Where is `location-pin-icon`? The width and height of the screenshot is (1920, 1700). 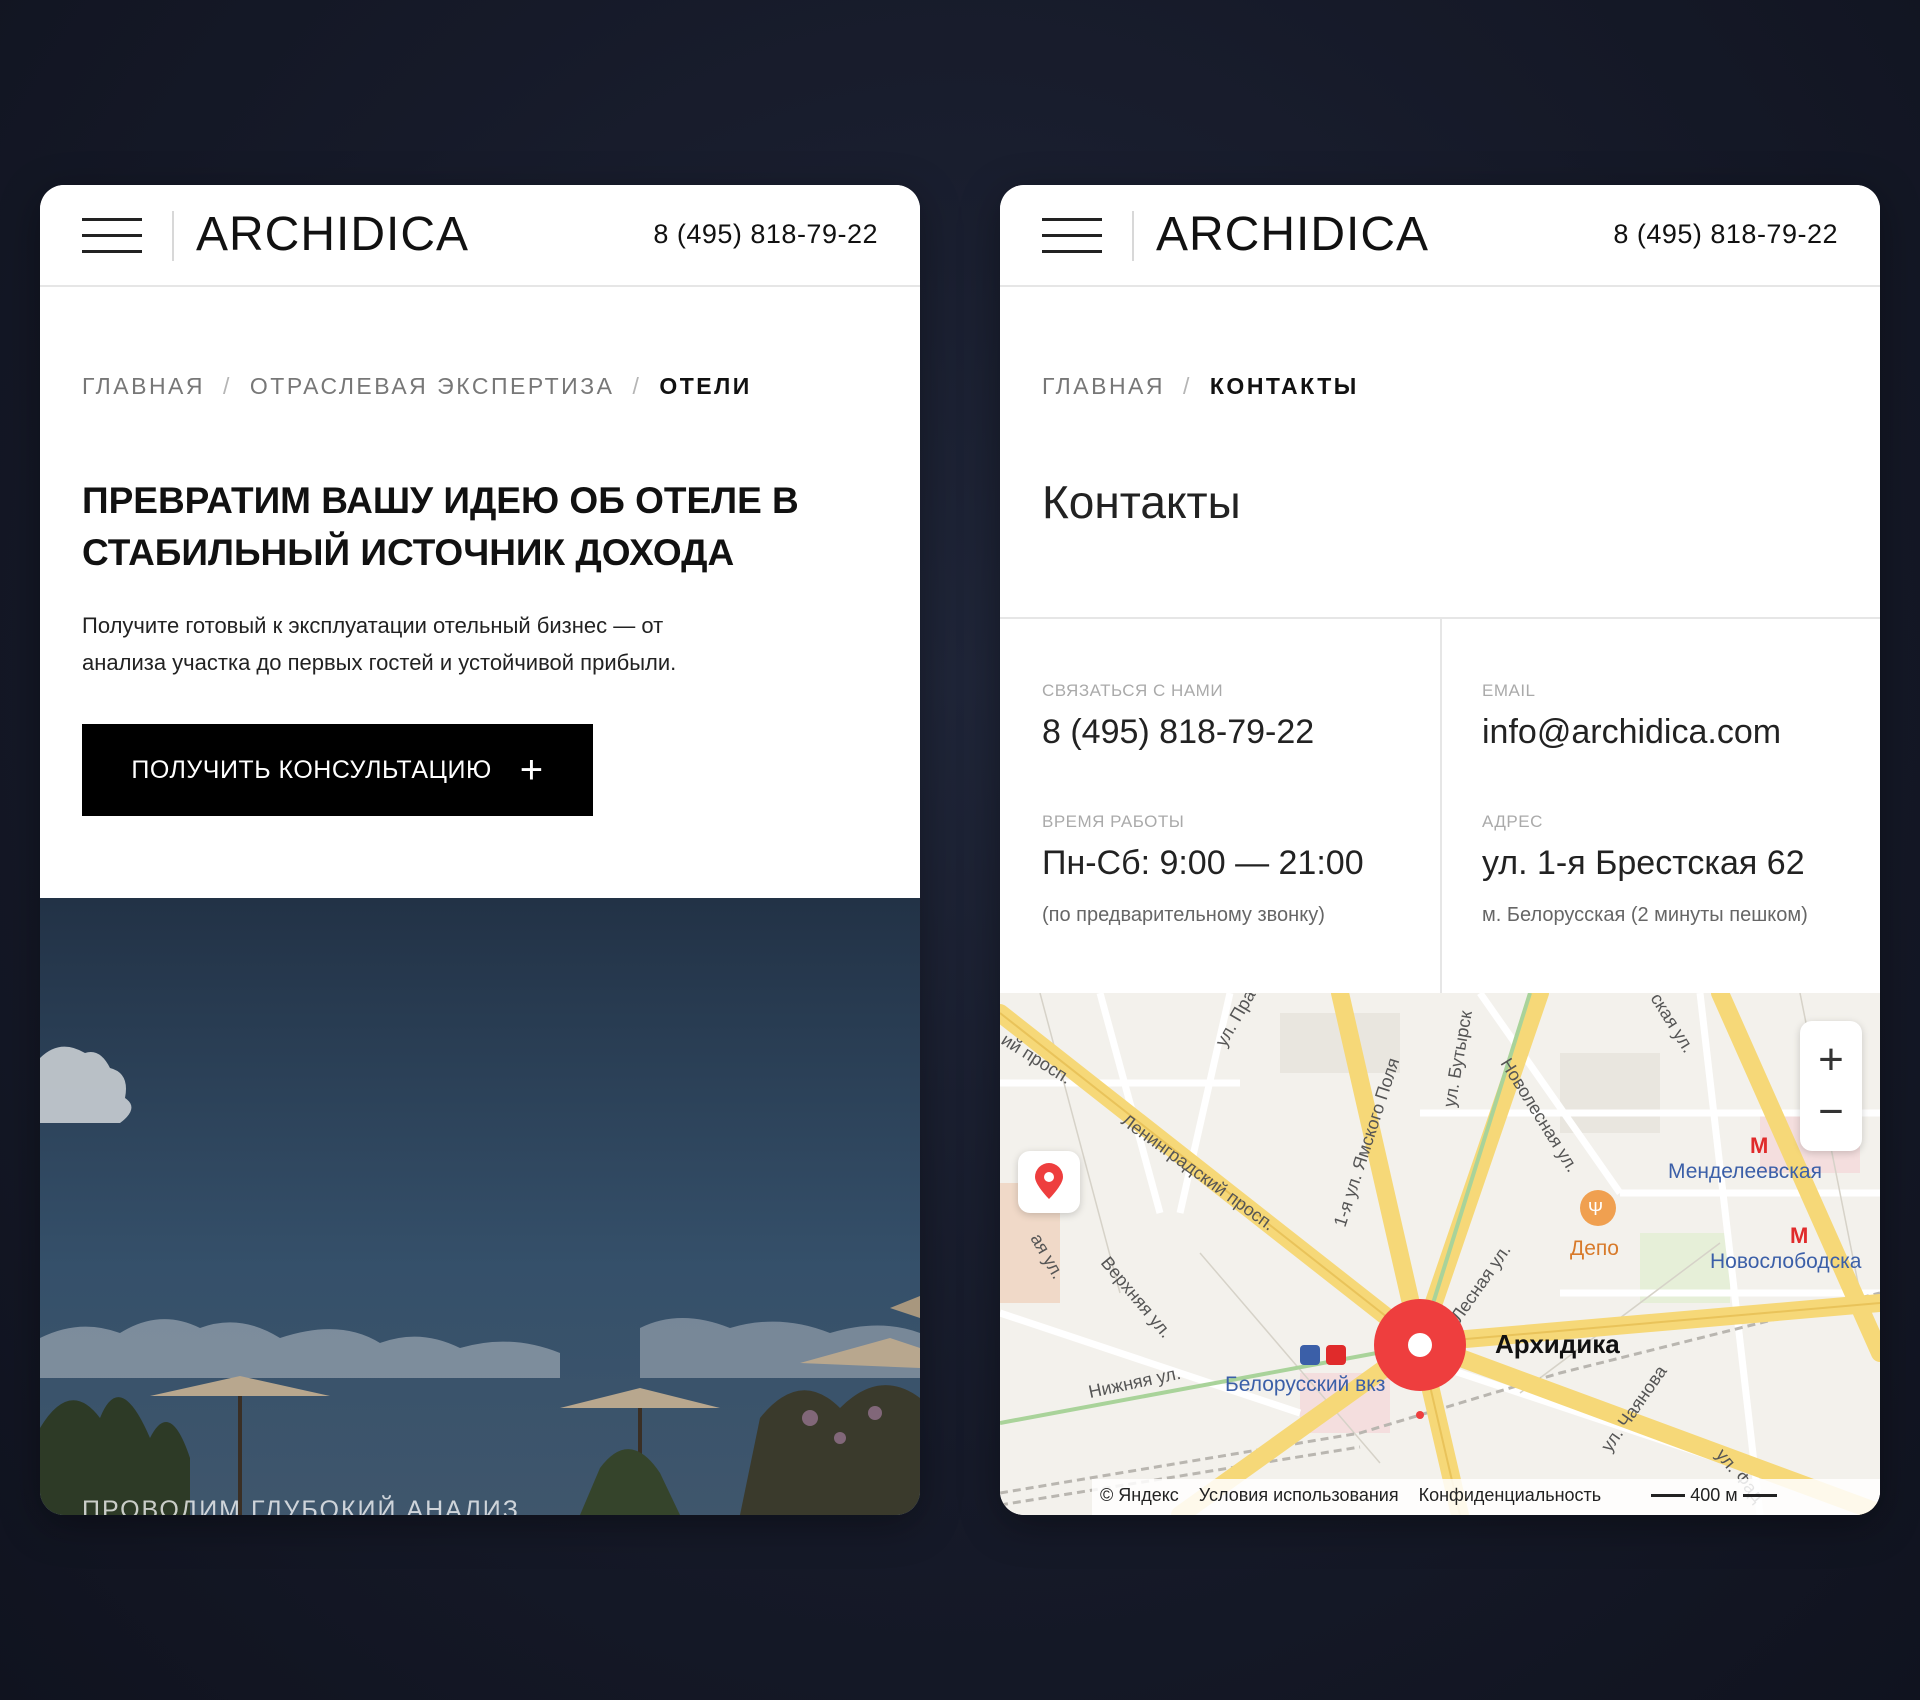 location-pin-icon is located at coordinates (1049, 1181).